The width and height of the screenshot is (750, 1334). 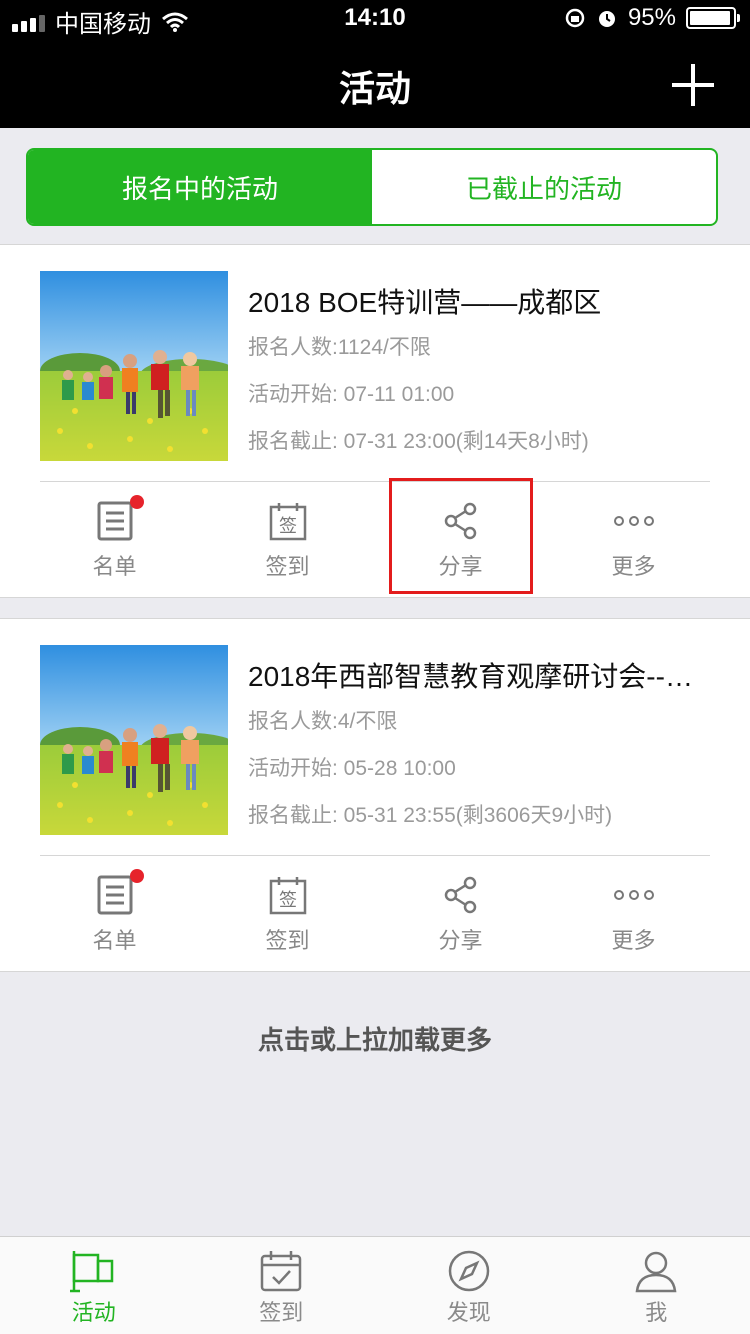 I want to click on bottom-tab-bar: 活动 签到 发现 我, so click(x=375, y=1285).